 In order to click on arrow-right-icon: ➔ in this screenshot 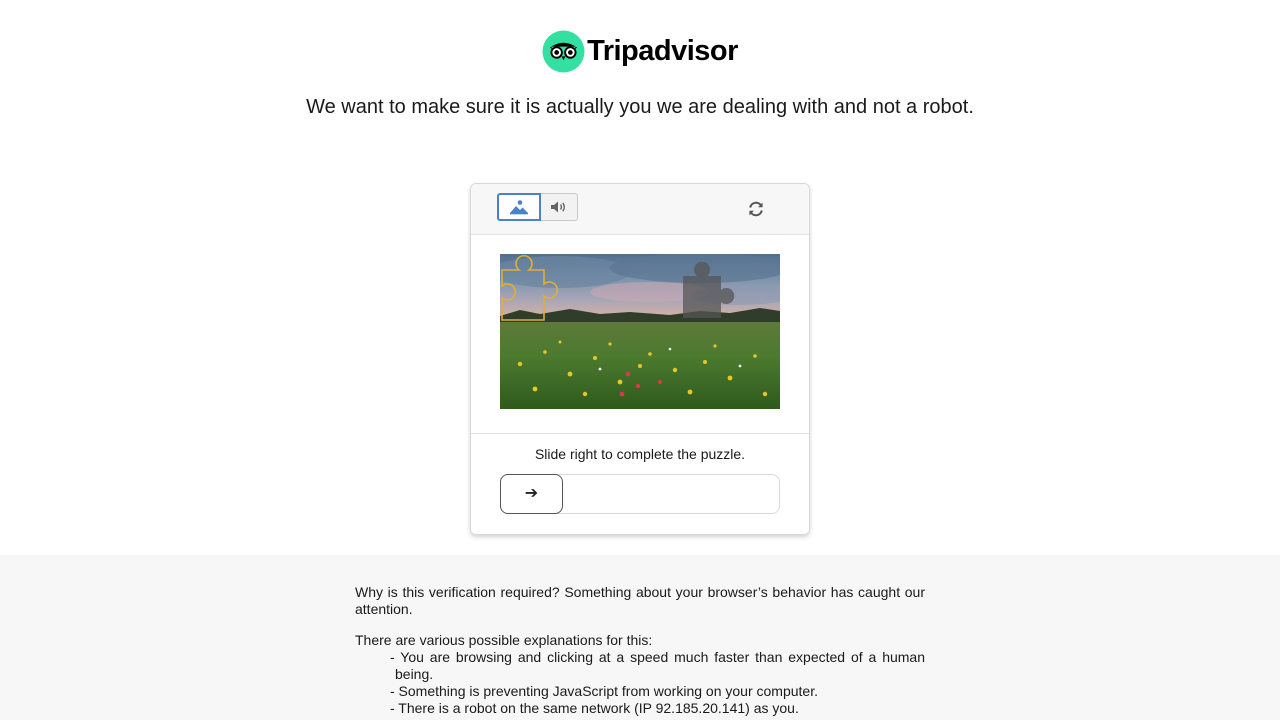, I will do `click(531, 493)`.